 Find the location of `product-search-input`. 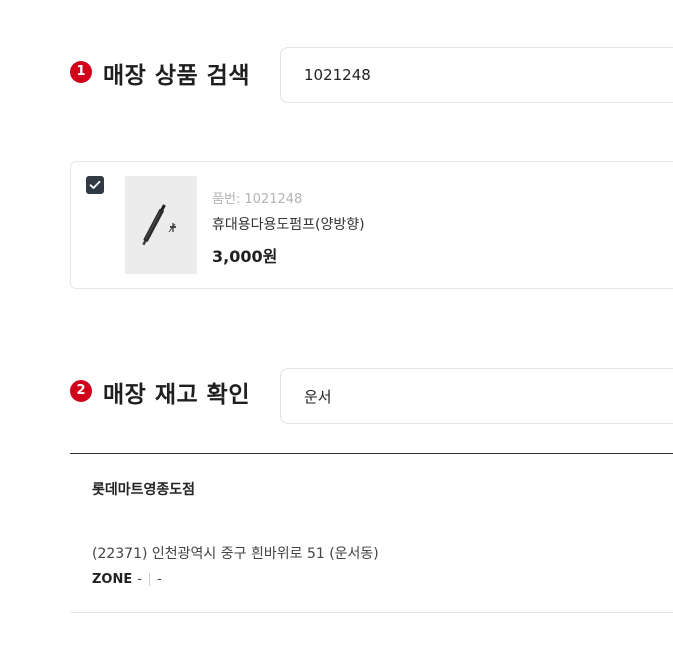

product-search-input is located at coordinates (488, 75).